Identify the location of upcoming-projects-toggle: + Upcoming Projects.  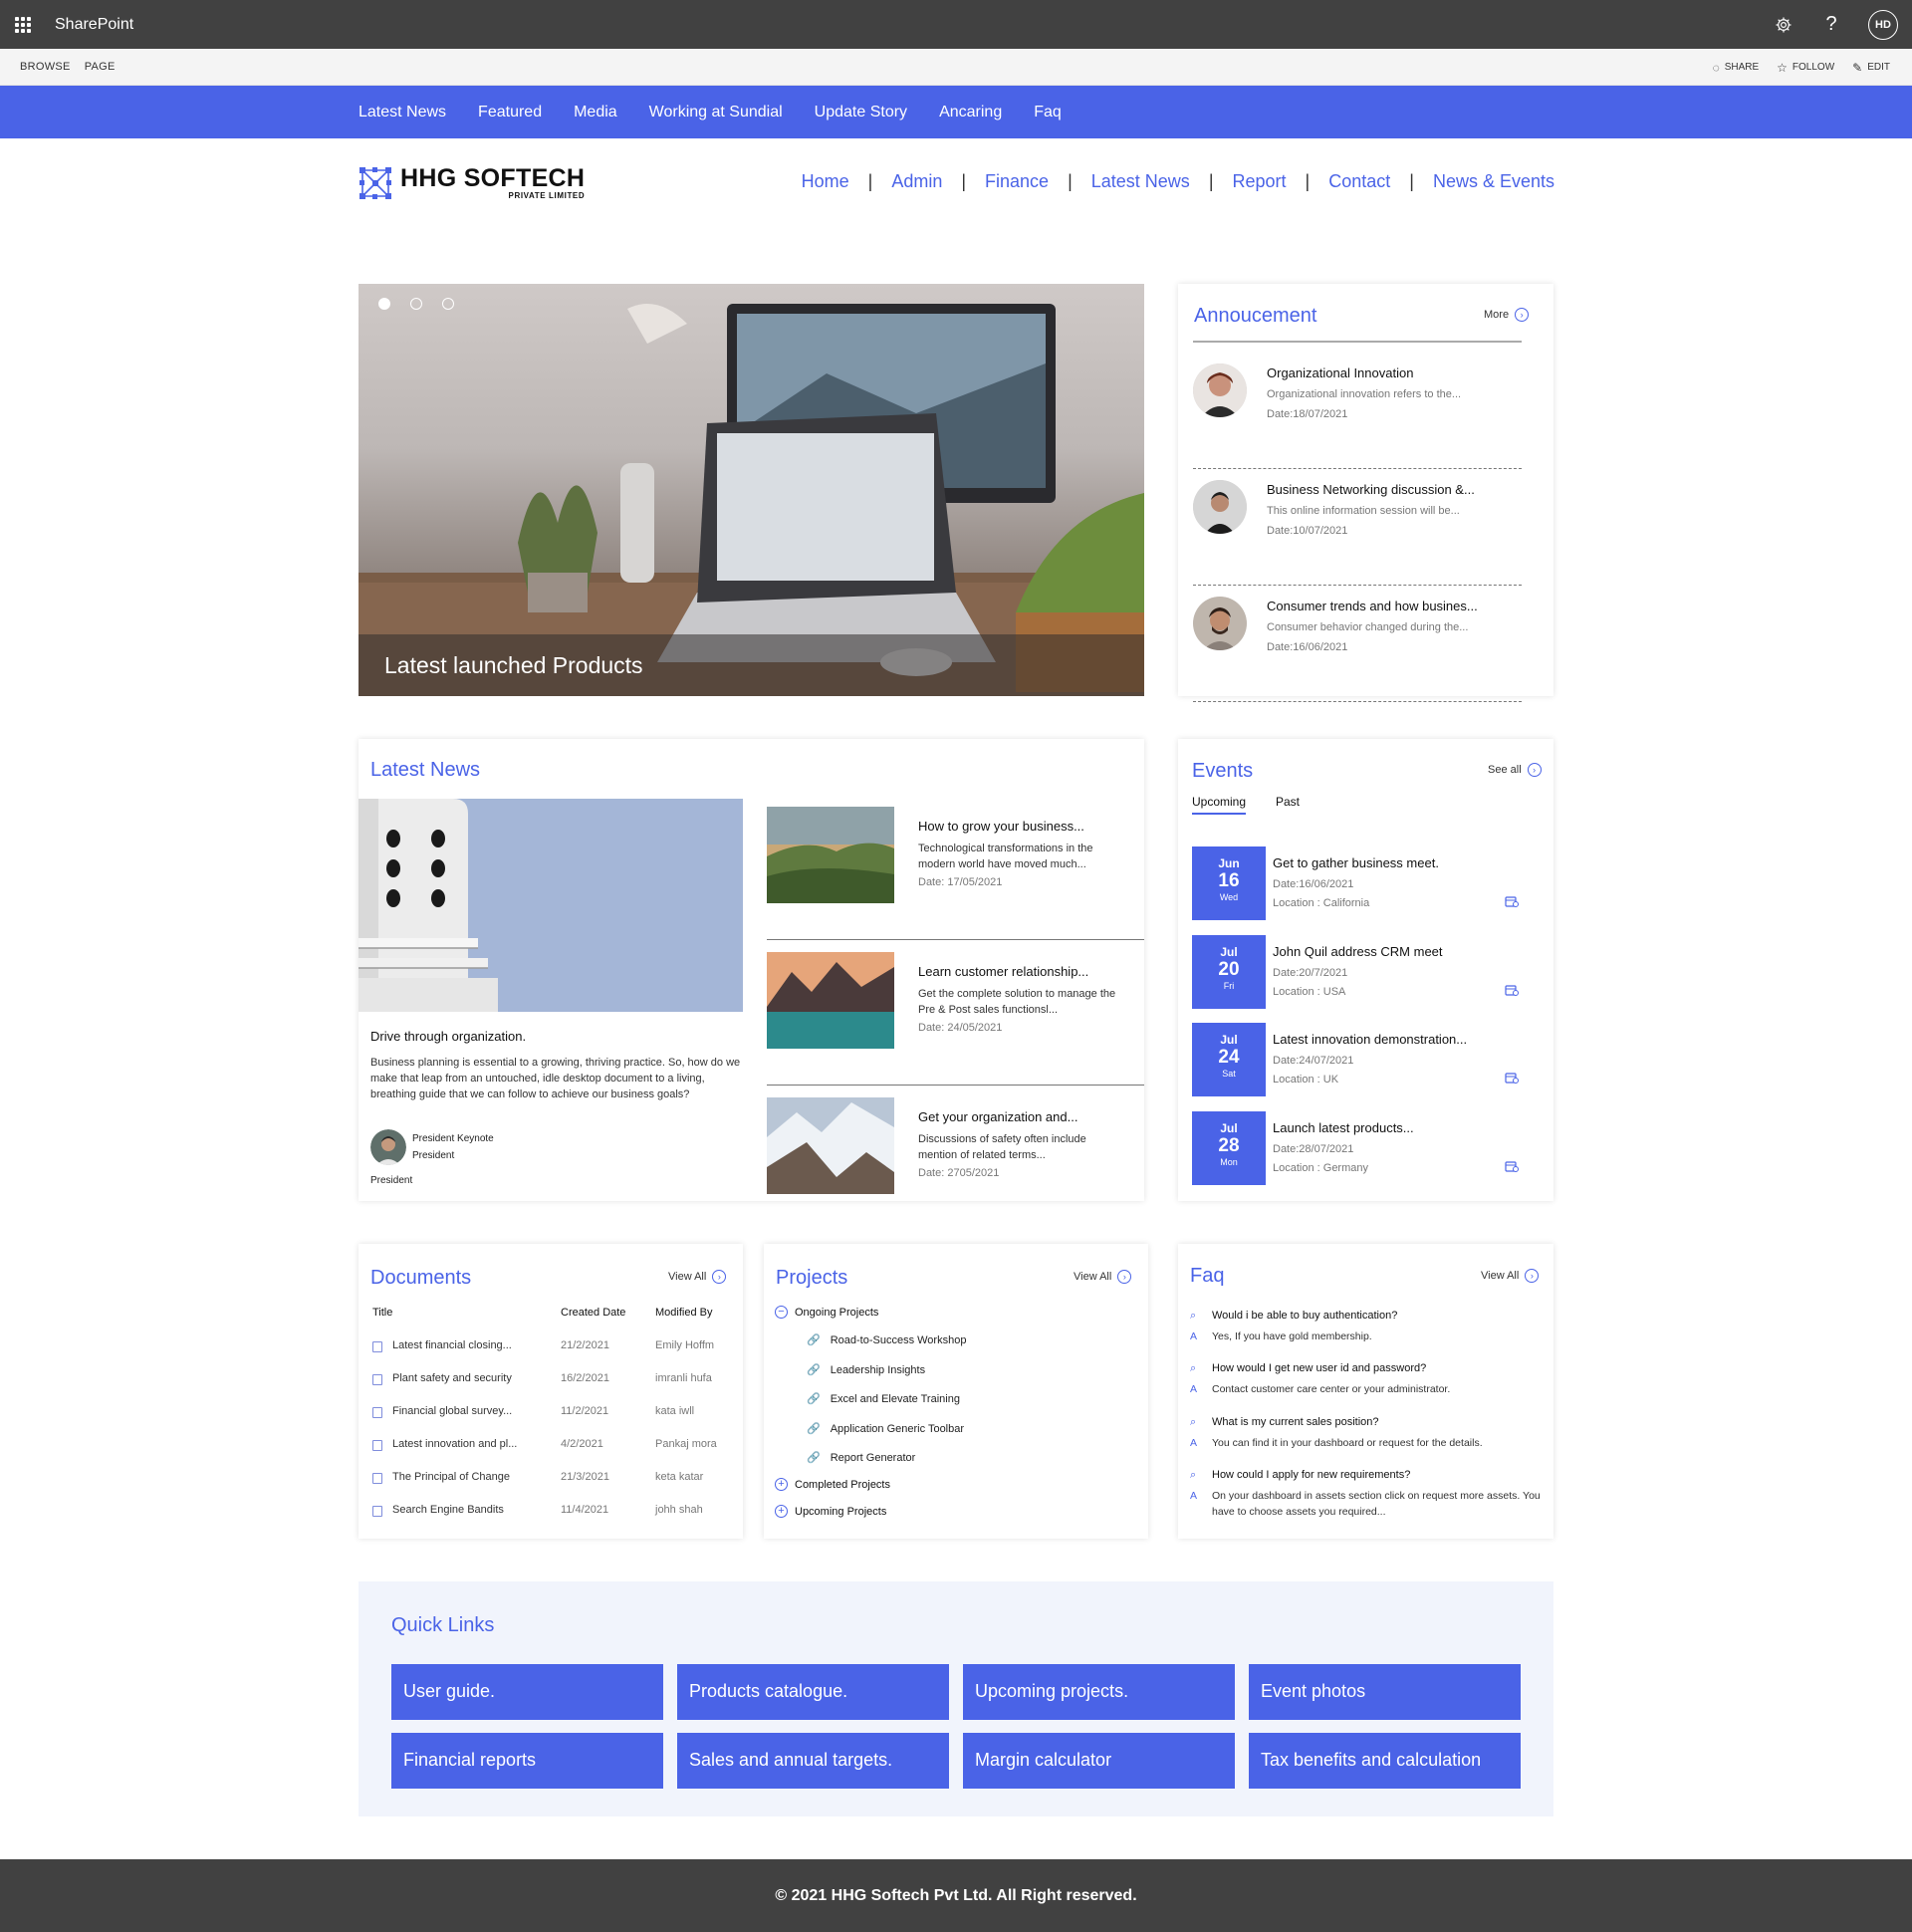
(830, 1512).